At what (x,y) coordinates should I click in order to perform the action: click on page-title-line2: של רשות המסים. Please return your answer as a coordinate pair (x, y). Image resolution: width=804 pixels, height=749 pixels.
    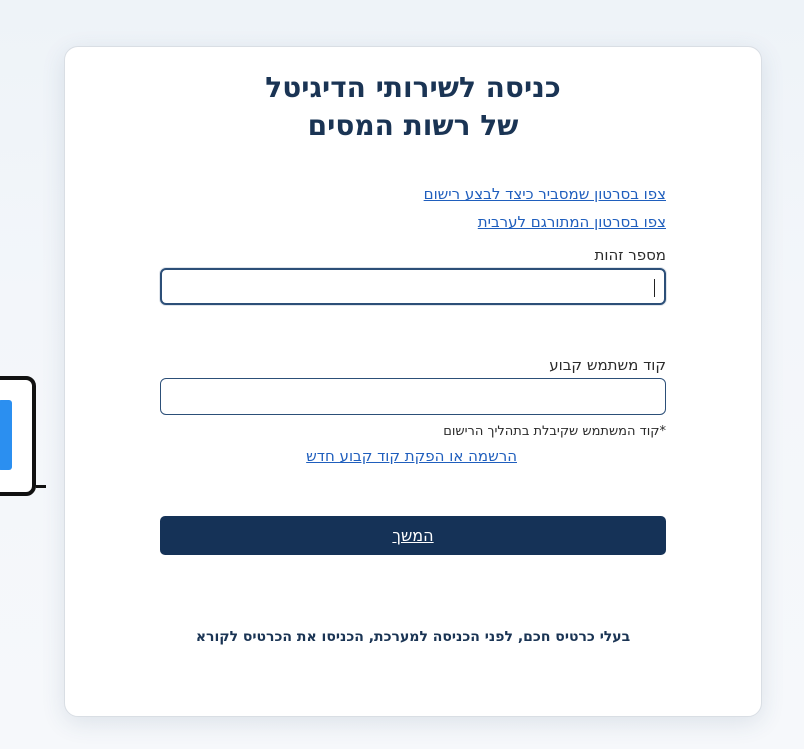
    Looking at the image, I should click on (413, 125).